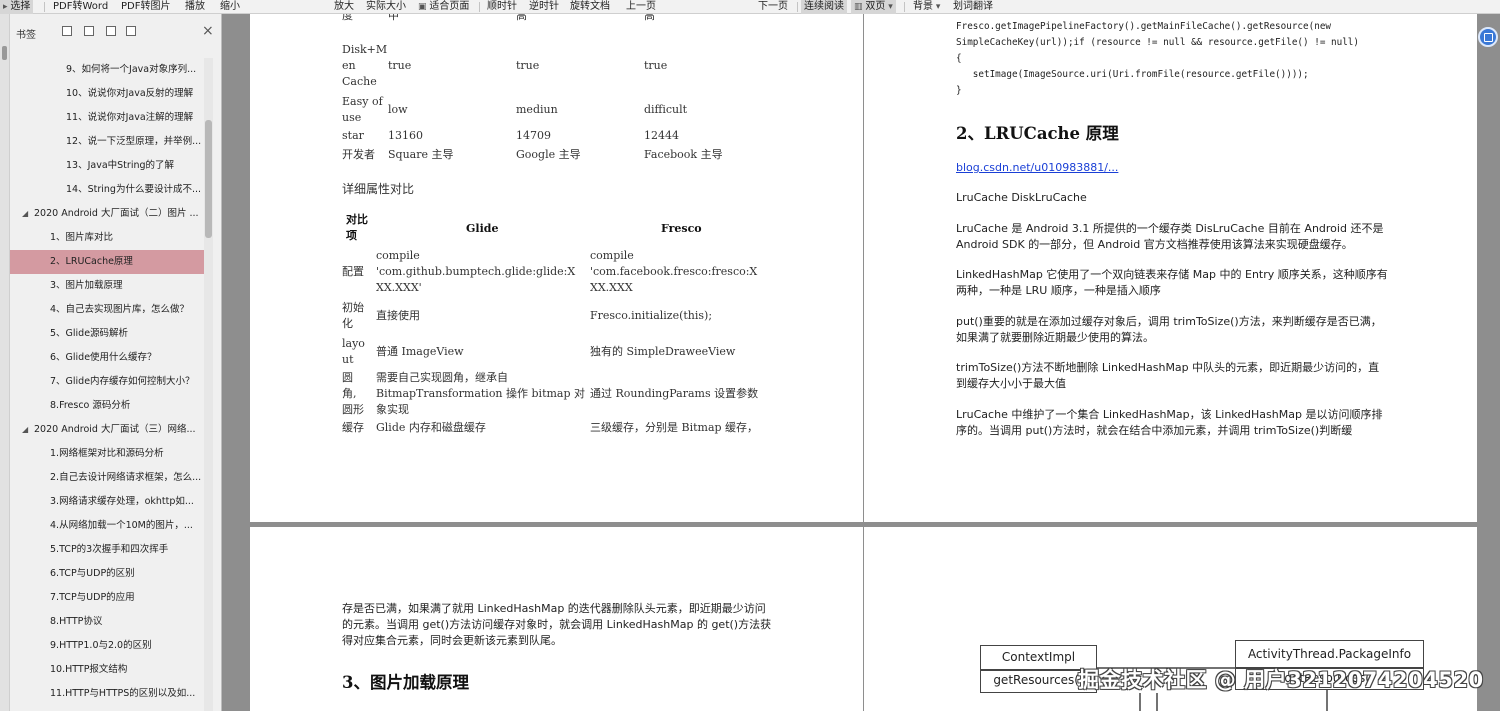 This screenshot has width=1500, height=711. I want to click on bookmark-panel-header: 书签 ×, so click(113, 32).